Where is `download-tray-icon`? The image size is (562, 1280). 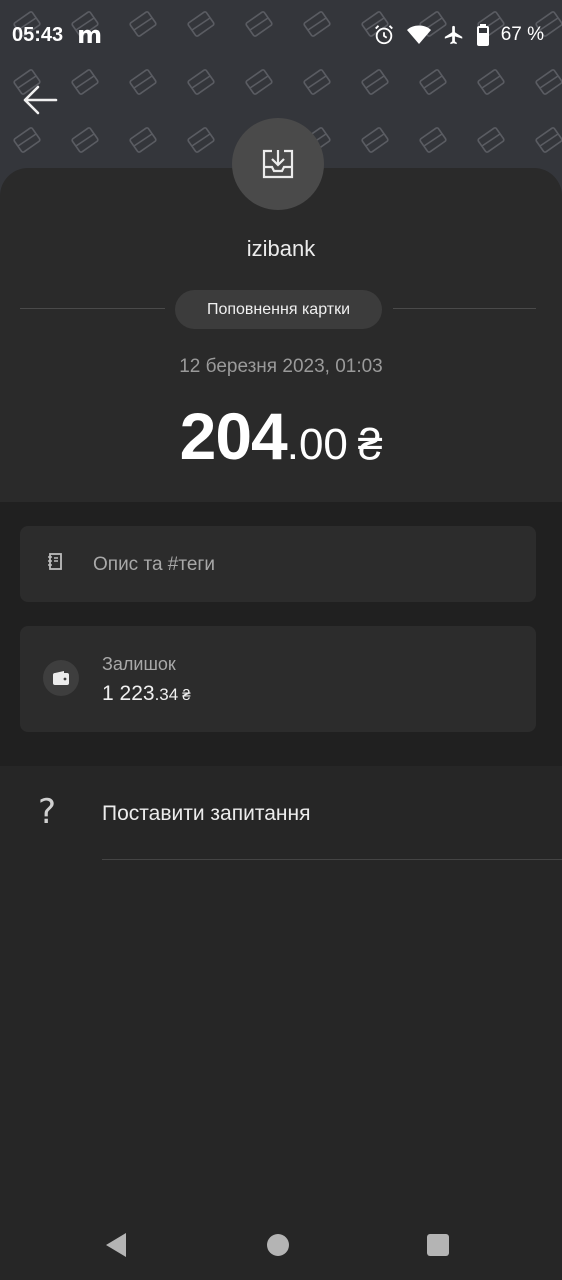 download-tray-icon is located at coordinates (278, 164).